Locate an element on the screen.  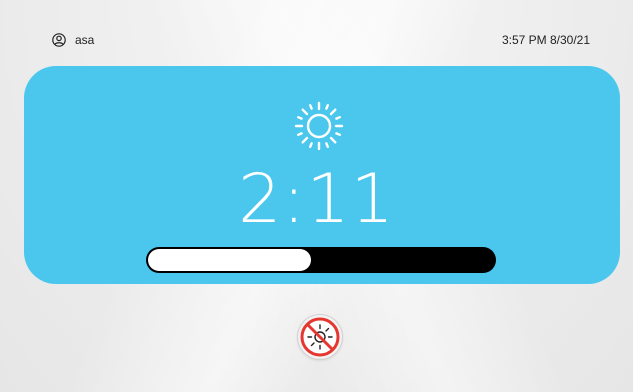
no-uv-light-icon is located at coordinates (320, 337).